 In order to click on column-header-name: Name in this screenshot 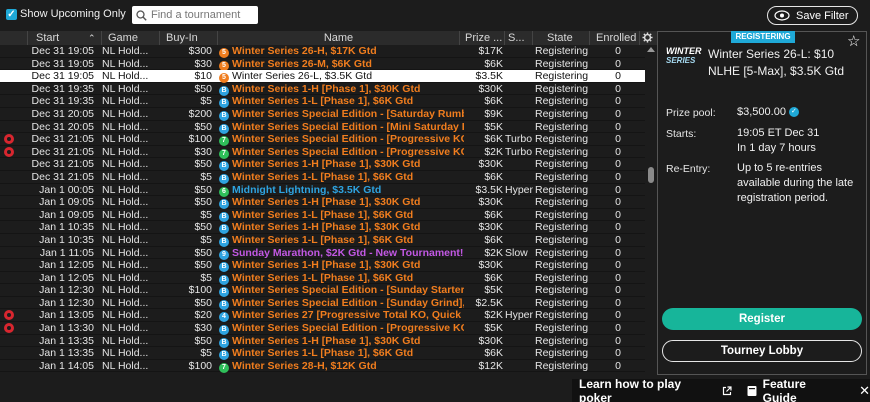, I will do `click(339, 38)`.